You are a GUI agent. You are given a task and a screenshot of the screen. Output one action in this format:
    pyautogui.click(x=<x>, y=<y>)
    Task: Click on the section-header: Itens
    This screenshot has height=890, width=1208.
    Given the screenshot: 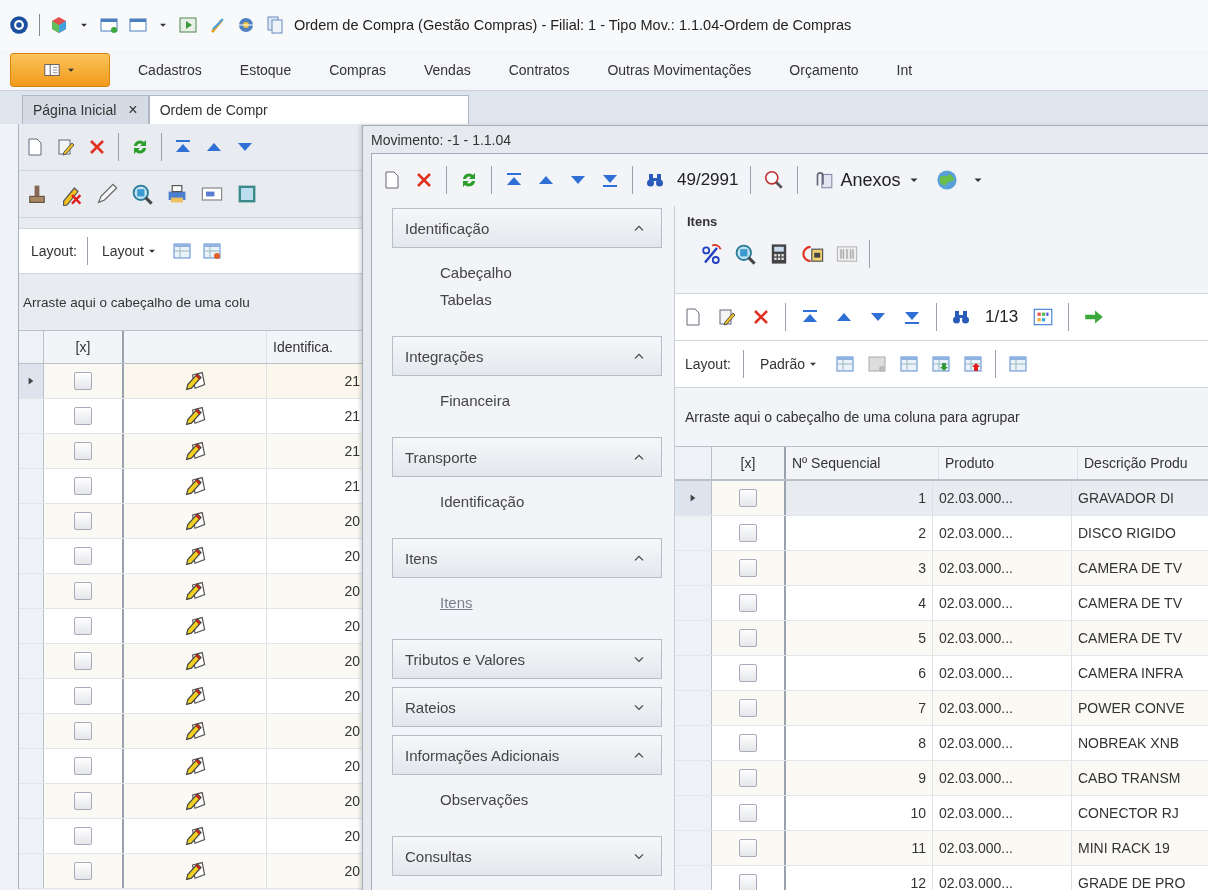 What is the action you would take?
    pyautogui.click(x=527, y=558)
    